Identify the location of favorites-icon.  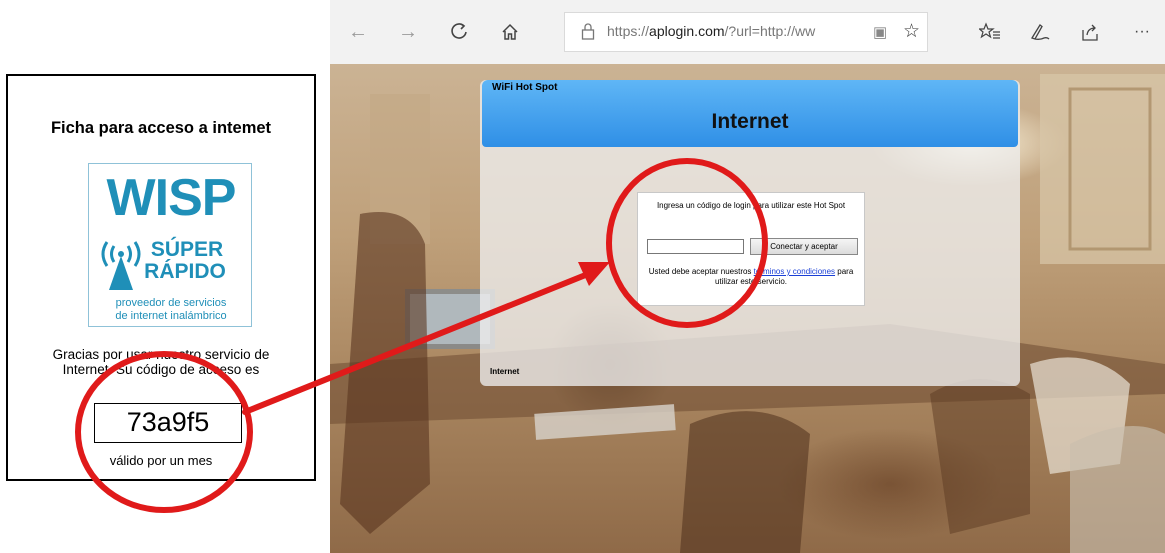
(990, 32).